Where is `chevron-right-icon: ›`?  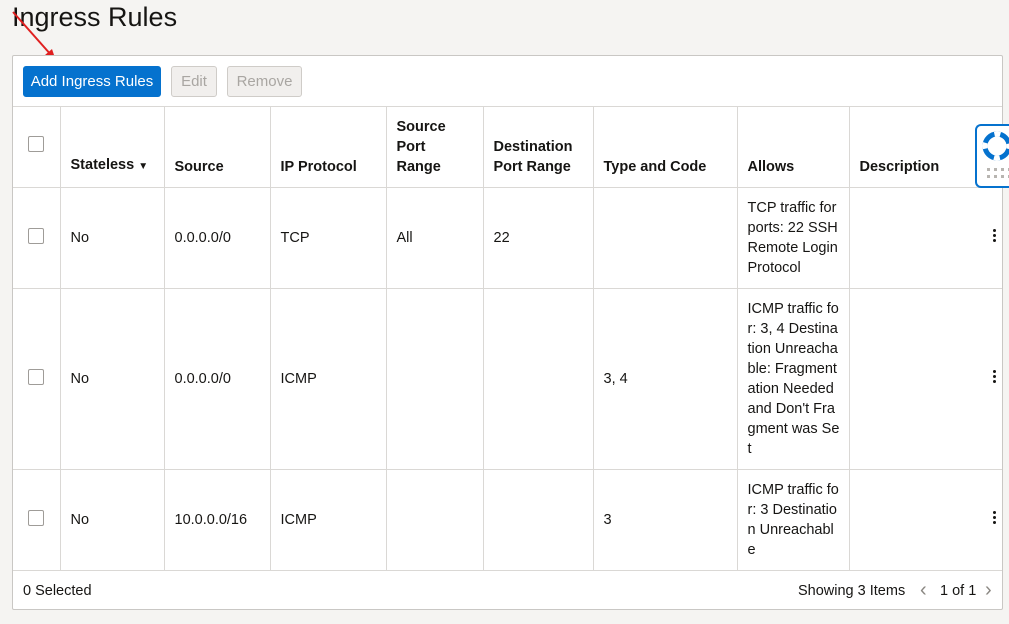
chevron-right-icon: › is located at coordinates (988, 590).